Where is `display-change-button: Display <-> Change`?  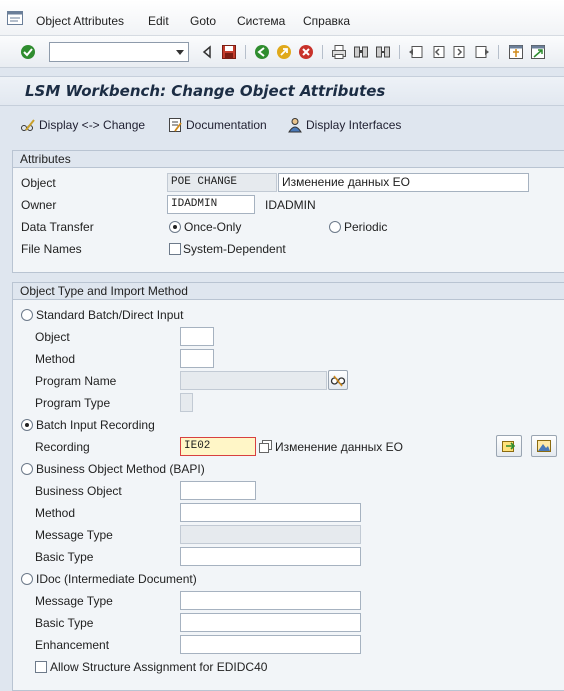
display-change-button: Display <-> Change is located at coordinates (82, 125).